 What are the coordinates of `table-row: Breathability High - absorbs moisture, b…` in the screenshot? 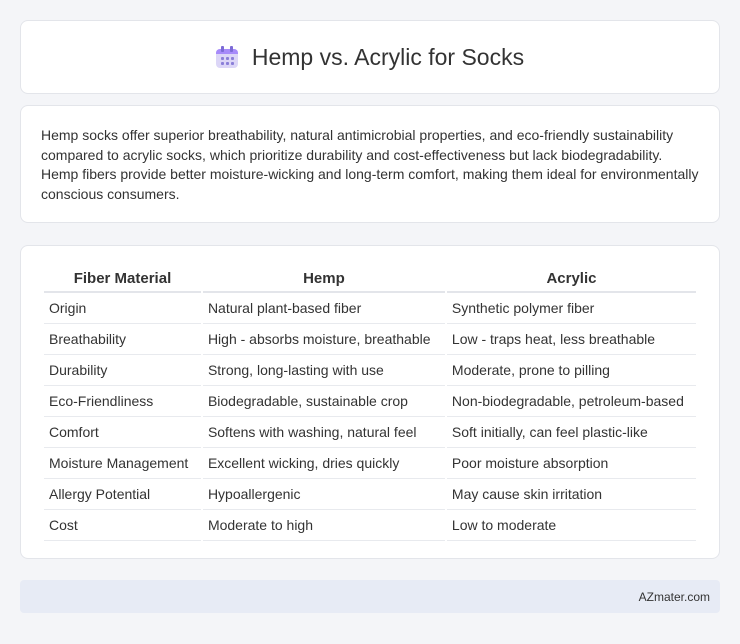 It's located at (370, 339).